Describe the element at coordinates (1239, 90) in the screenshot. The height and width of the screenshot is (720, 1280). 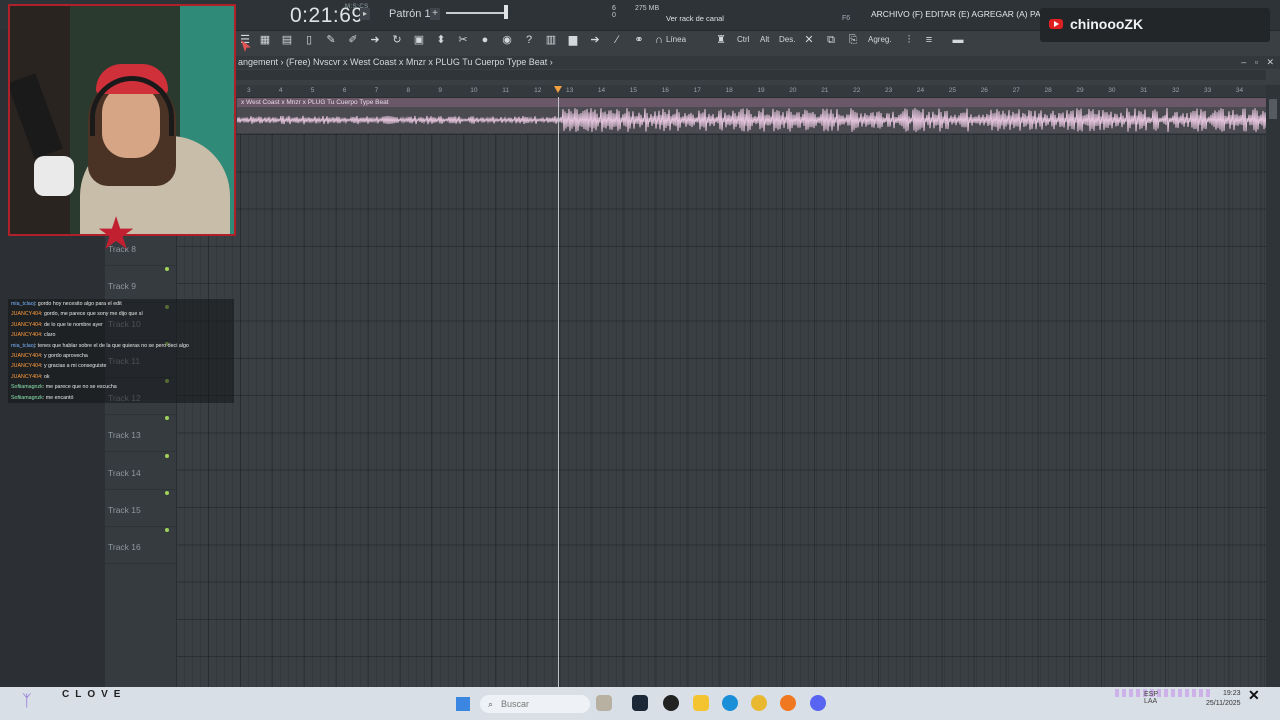
I see `ruler-number: 34` at that location.